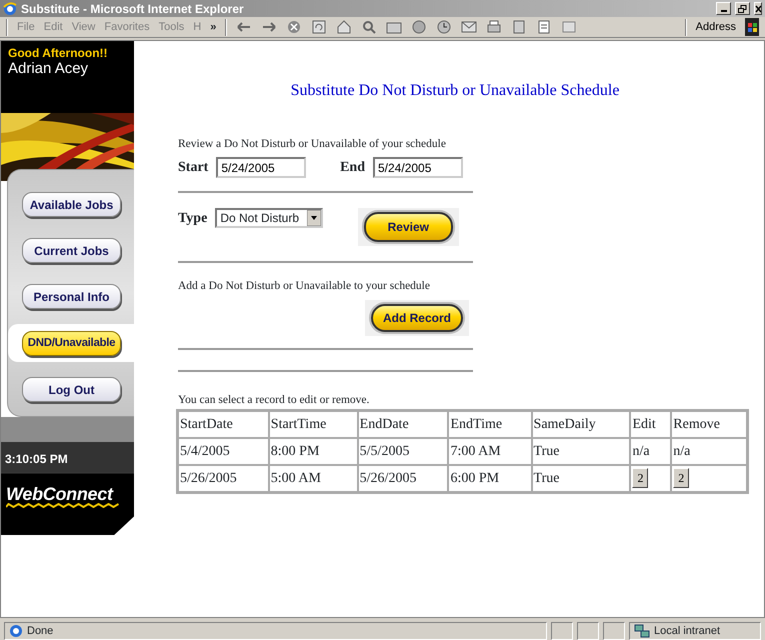 The width and height of the screenshot is (765, 640). I want to click on zone-text: Local intranet, so click(687, 631).